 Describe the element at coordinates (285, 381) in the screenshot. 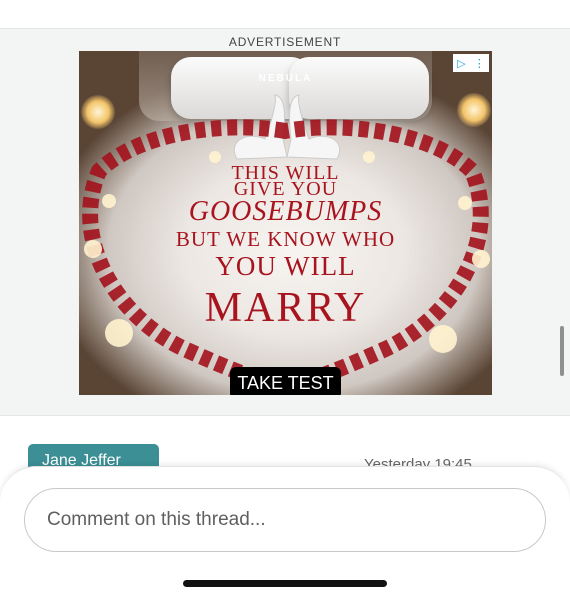

I see `take-test-button: TAKE TEST` at that location.